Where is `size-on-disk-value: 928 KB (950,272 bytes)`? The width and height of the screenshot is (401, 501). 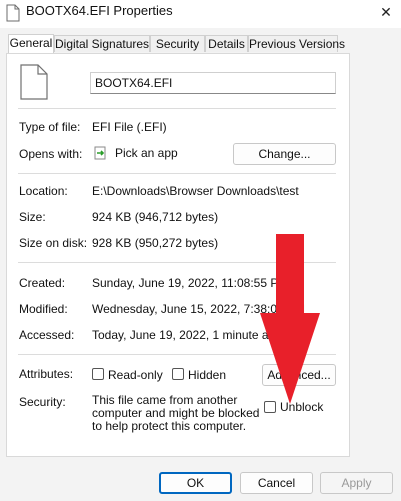
size-on-disk-value: 928 KB (950,272 bytes) is located at coordinates (155, 243).